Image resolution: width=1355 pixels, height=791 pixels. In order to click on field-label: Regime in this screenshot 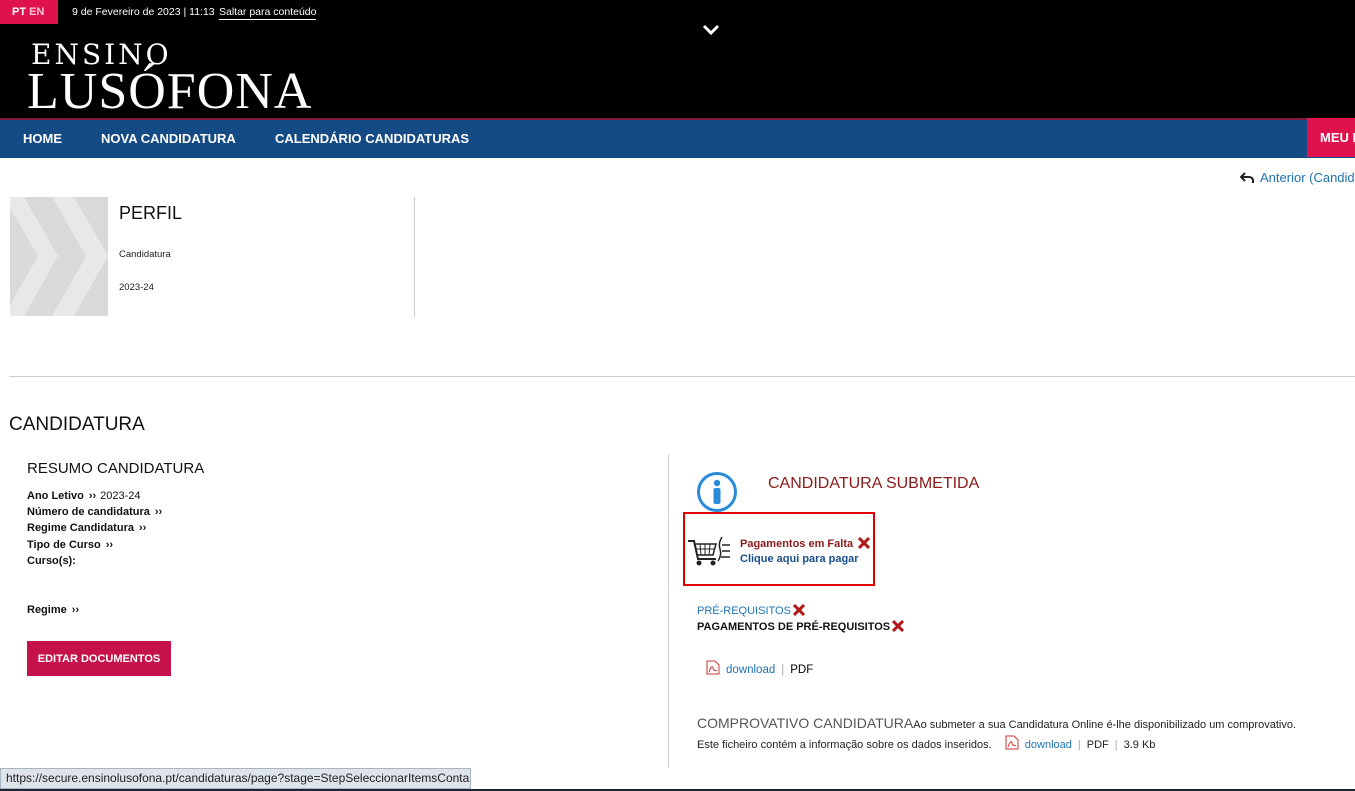, I will do `click(47, 610)`.